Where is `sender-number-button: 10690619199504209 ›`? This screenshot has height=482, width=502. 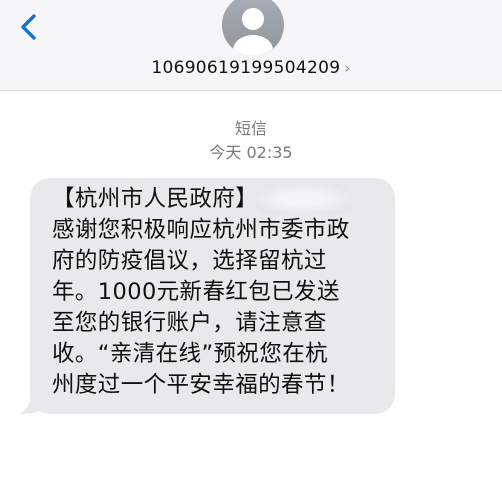 sender-number-button: 10690619199504209 › is located at coordinates (251, 68).